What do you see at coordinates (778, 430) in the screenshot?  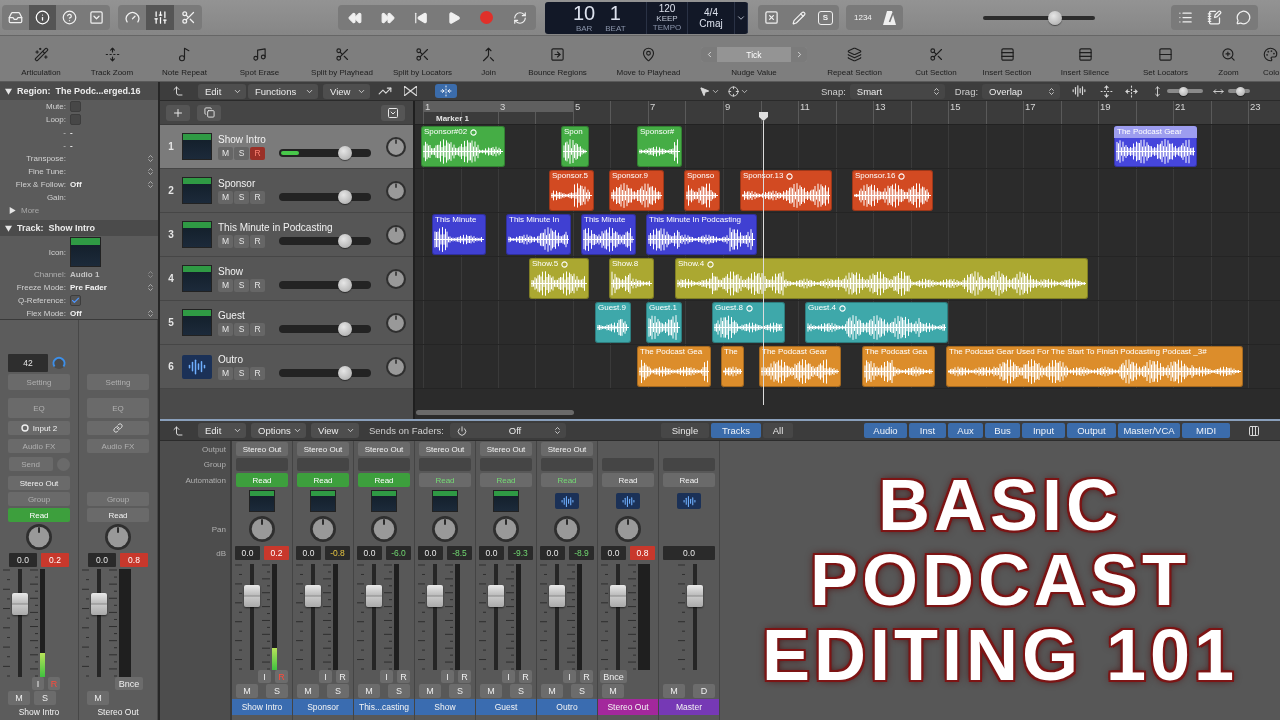 I see `view-tab: All` at bounding box center [778, 430].